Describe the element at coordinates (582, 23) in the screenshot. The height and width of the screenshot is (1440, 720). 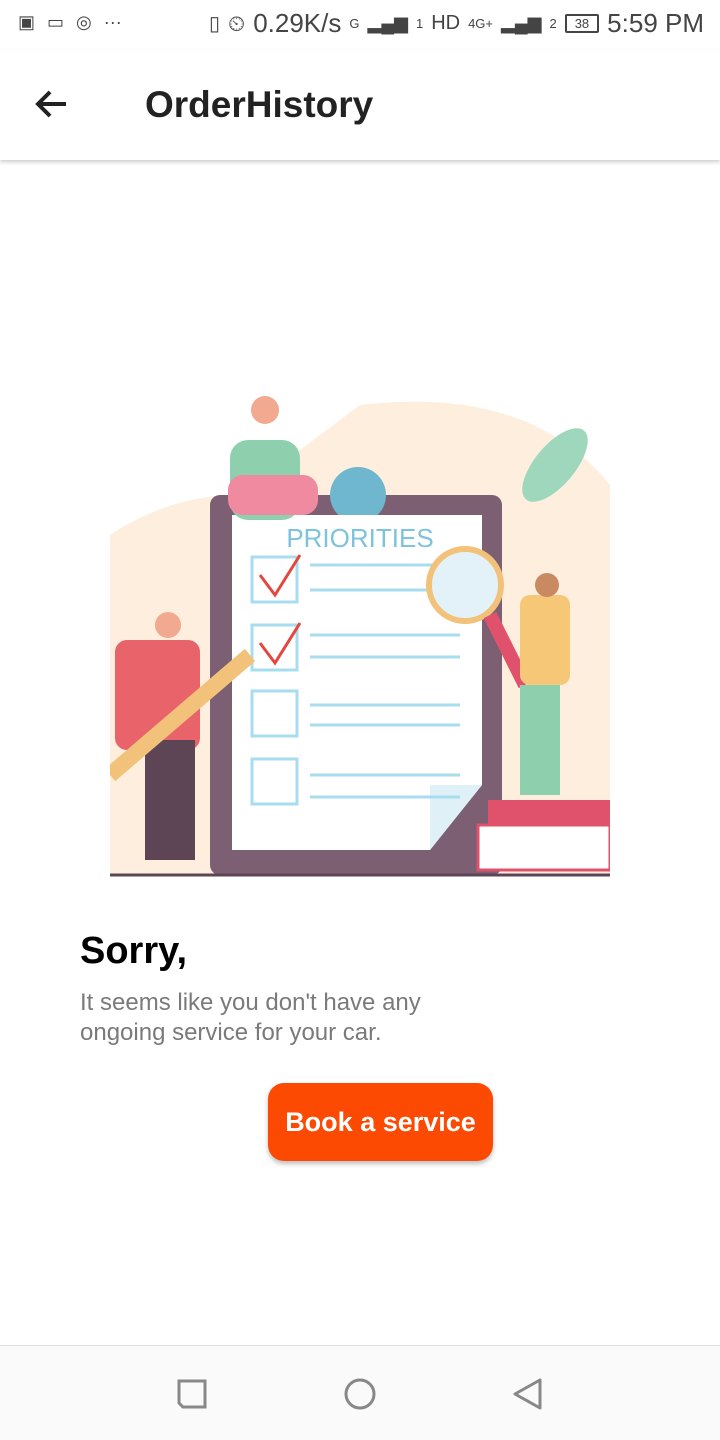
I see `battery-icon: 38` at that location.